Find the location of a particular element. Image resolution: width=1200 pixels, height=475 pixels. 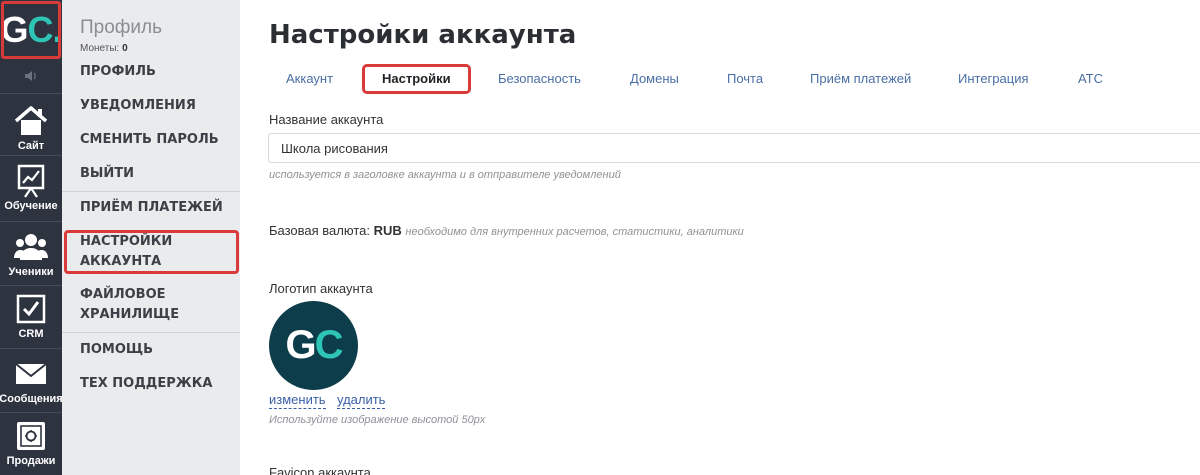

sidebar-item-file-storage: ФАЙЛОВОЕ ХРАНИЛИЩЕ is located at coordinates (155, 305).